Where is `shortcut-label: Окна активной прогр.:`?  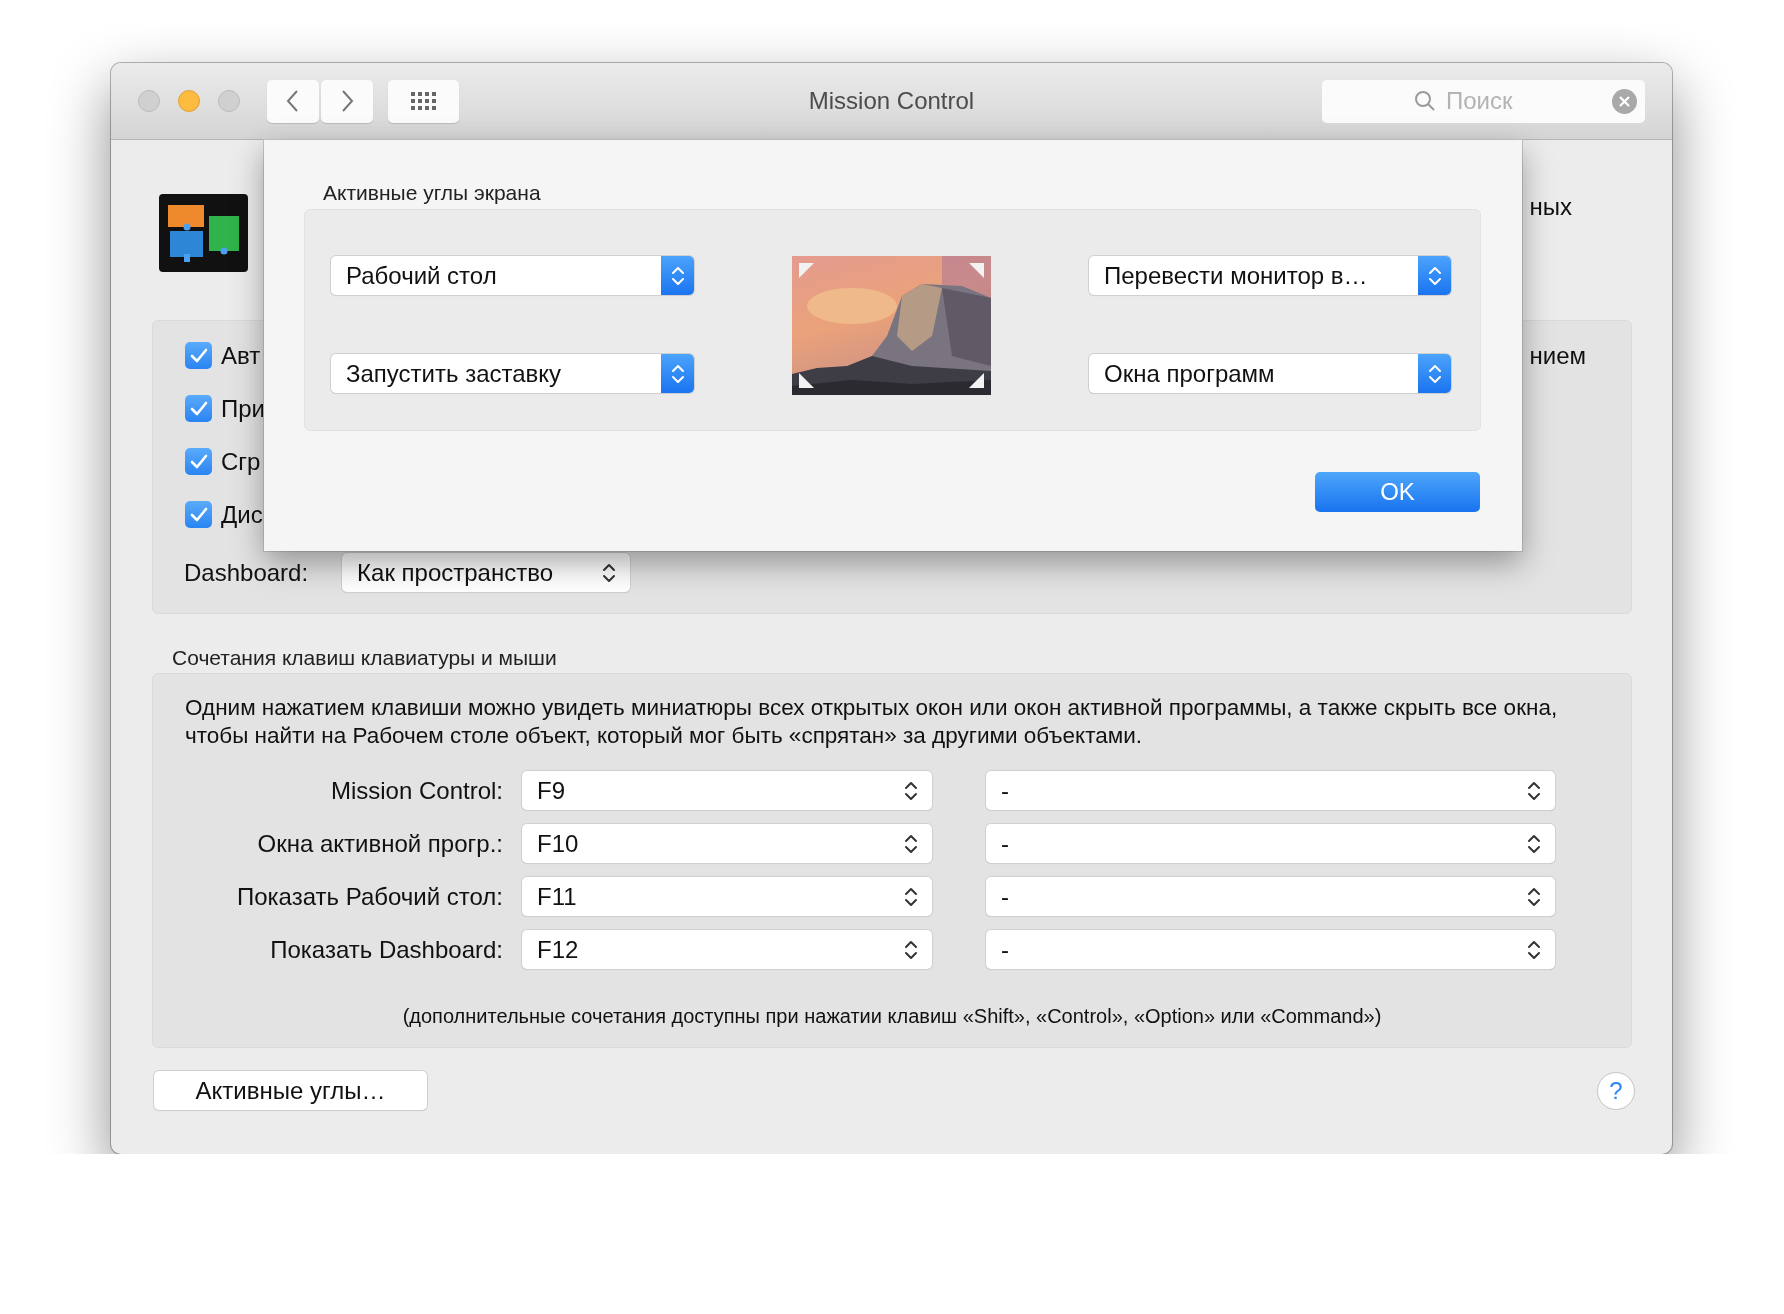
shortcut-label: Окна активной прогр.: is located at coordinates (379, 843).